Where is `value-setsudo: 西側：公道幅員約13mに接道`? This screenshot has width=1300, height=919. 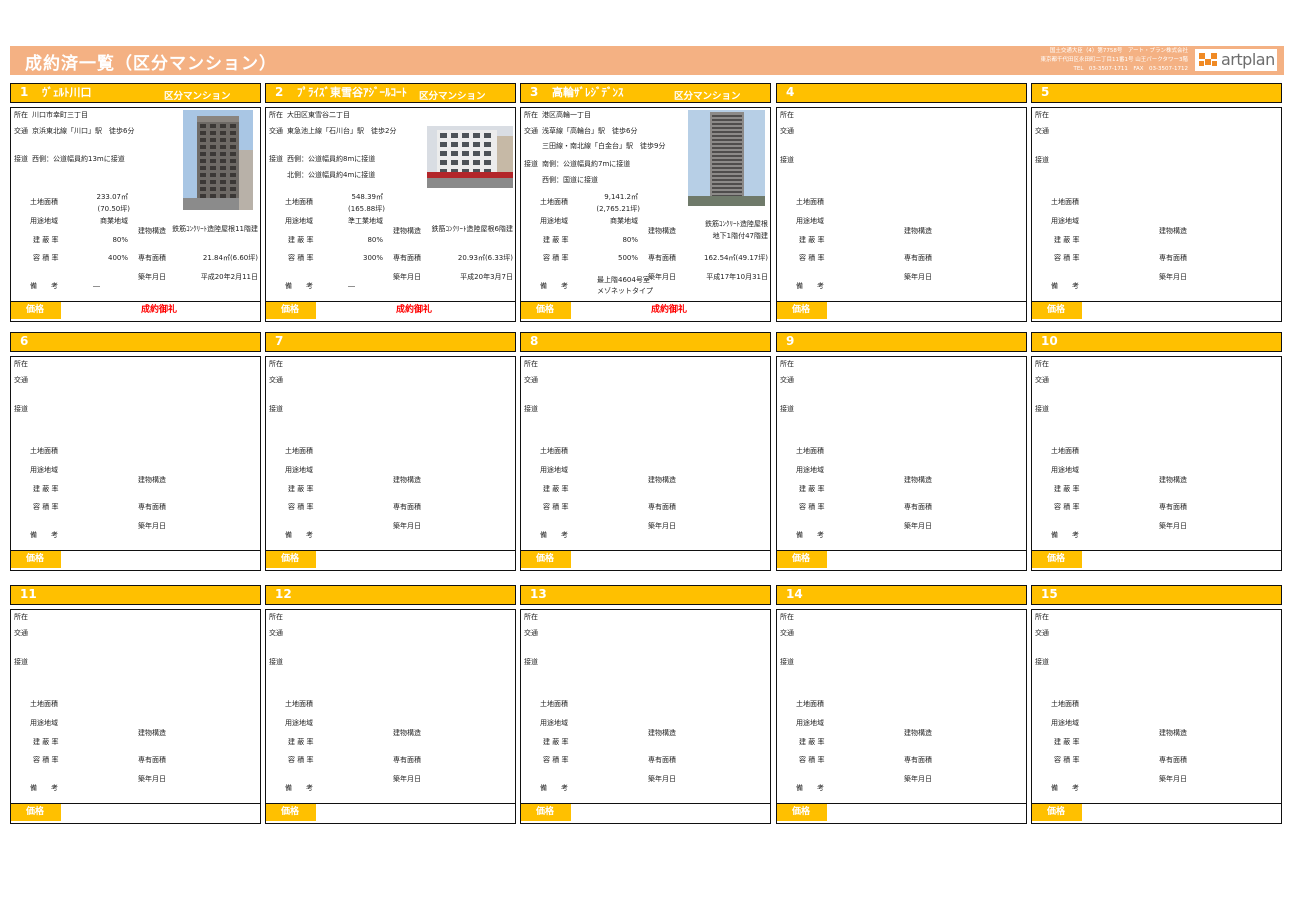 value-setsudo: 西側：公道幅員約13mに接道 is located at coordinates (78, 159).